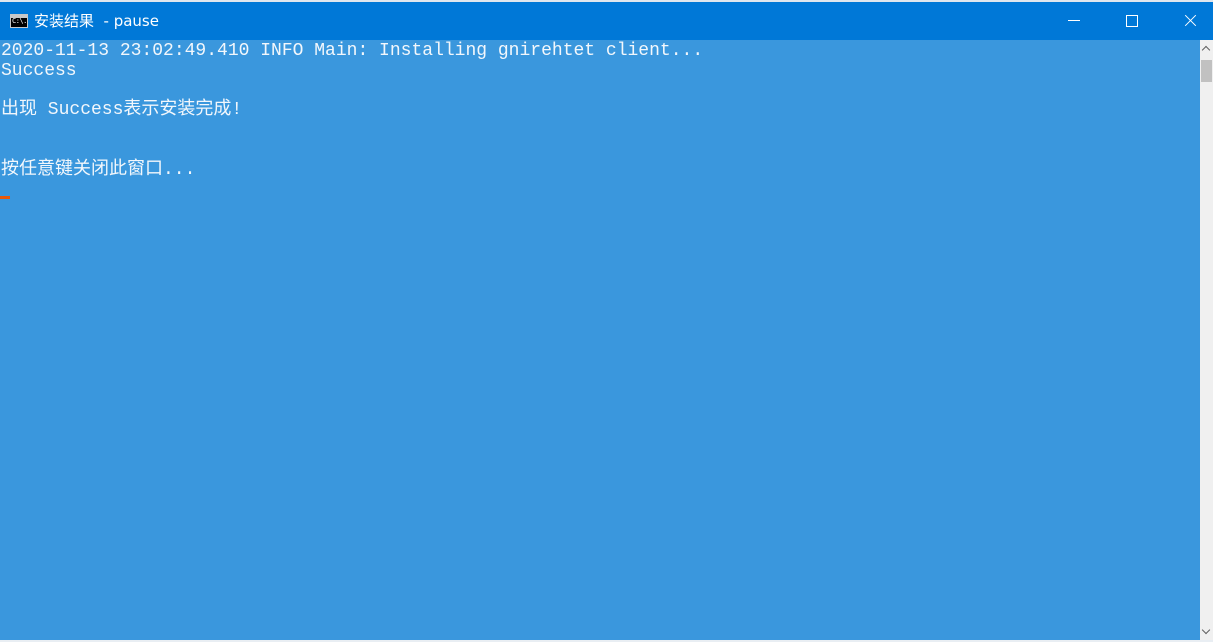 The height and width of the screenshot is (642, 1213). Describe the element at coordinates (96, 21) in the screenshot. I see `window-title: 安装结果 - pause` at that location.